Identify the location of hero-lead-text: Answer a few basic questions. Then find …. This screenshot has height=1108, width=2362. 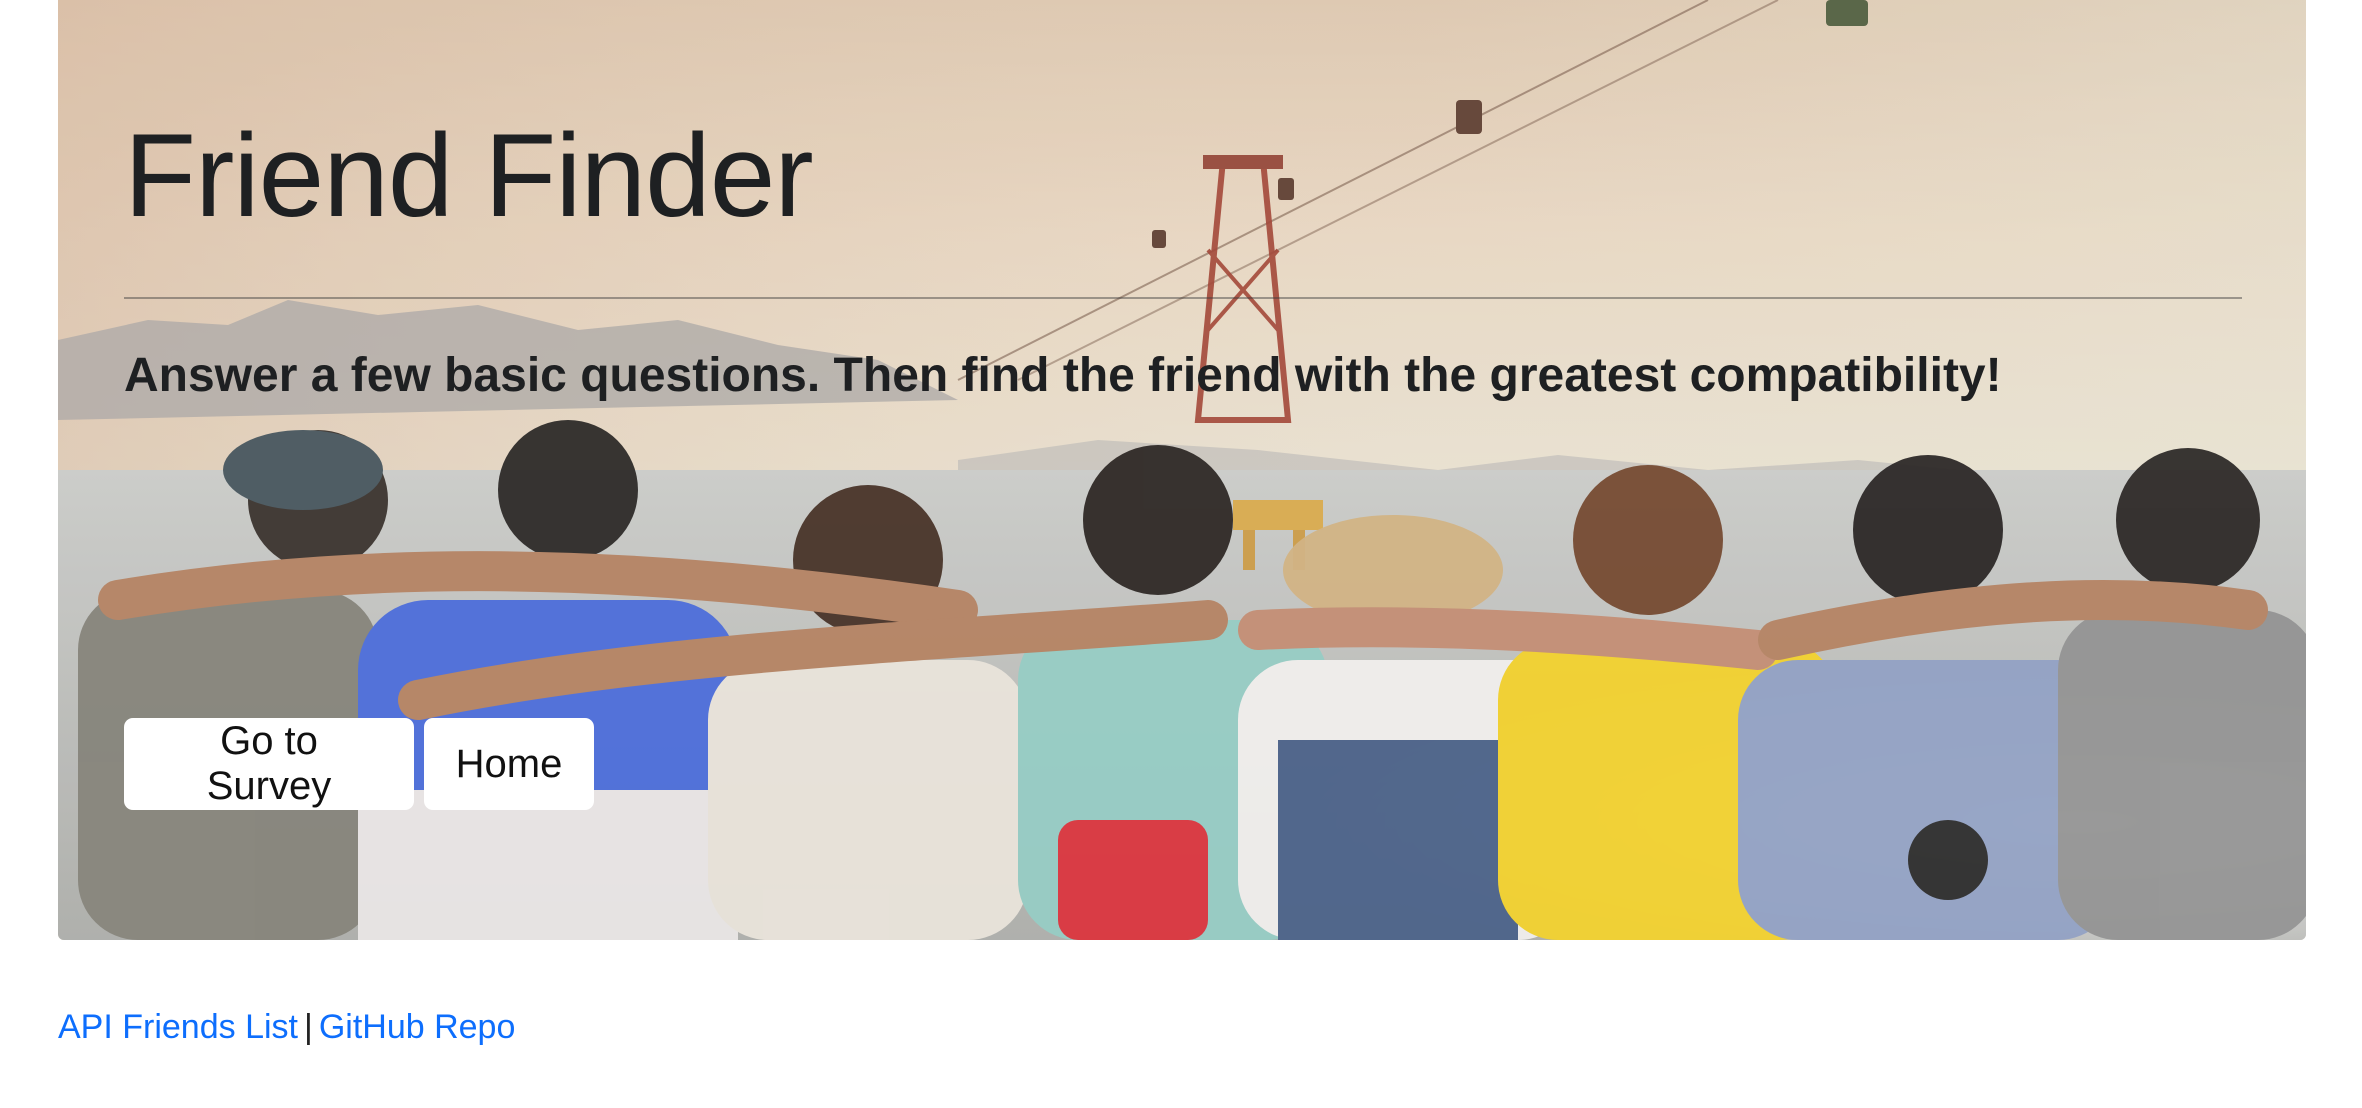
(1063, 375).